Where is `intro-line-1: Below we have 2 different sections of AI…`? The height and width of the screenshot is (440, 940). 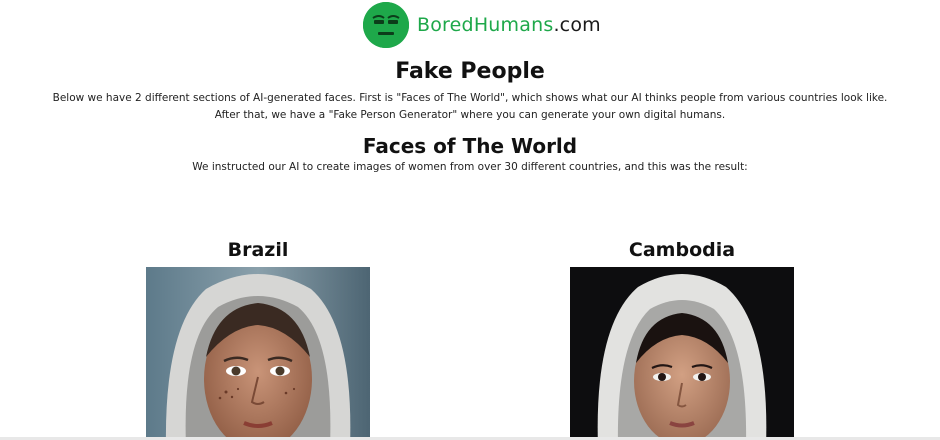 intro-line-1: Below we have 2 different sections of AI… is located at coordinates (470, 98).